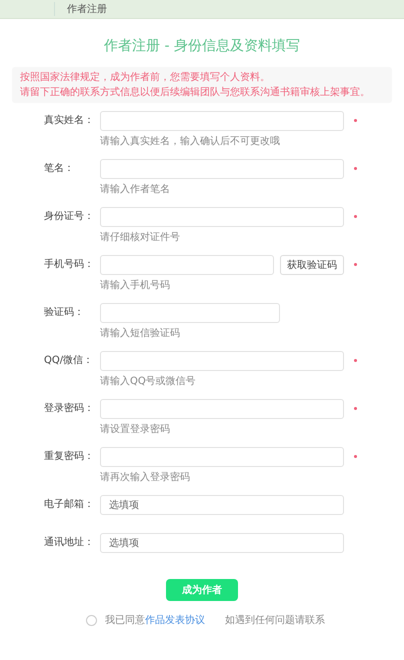 Image resolution: width=404 pixels, height=660 pixels. What do you see at coordinates (135, 285) in the screenshot?
I see `field-hint: 请输入手机号码` at bounding box center [135, 285].